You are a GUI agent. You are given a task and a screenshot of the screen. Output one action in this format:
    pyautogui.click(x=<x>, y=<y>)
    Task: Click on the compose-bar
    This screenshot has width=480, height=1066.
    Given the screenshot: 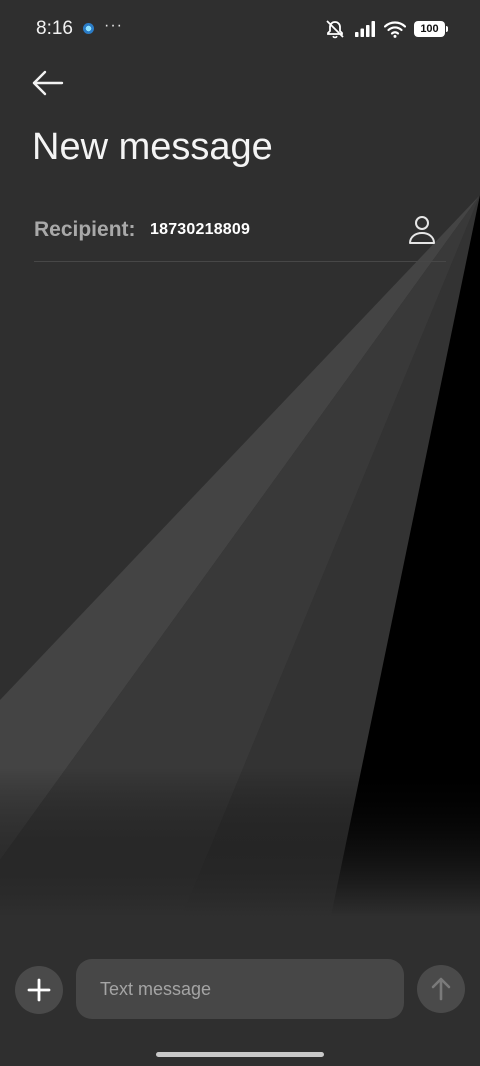 What is the action you would take?
    pyautogui.click(x=240, y=990)
    